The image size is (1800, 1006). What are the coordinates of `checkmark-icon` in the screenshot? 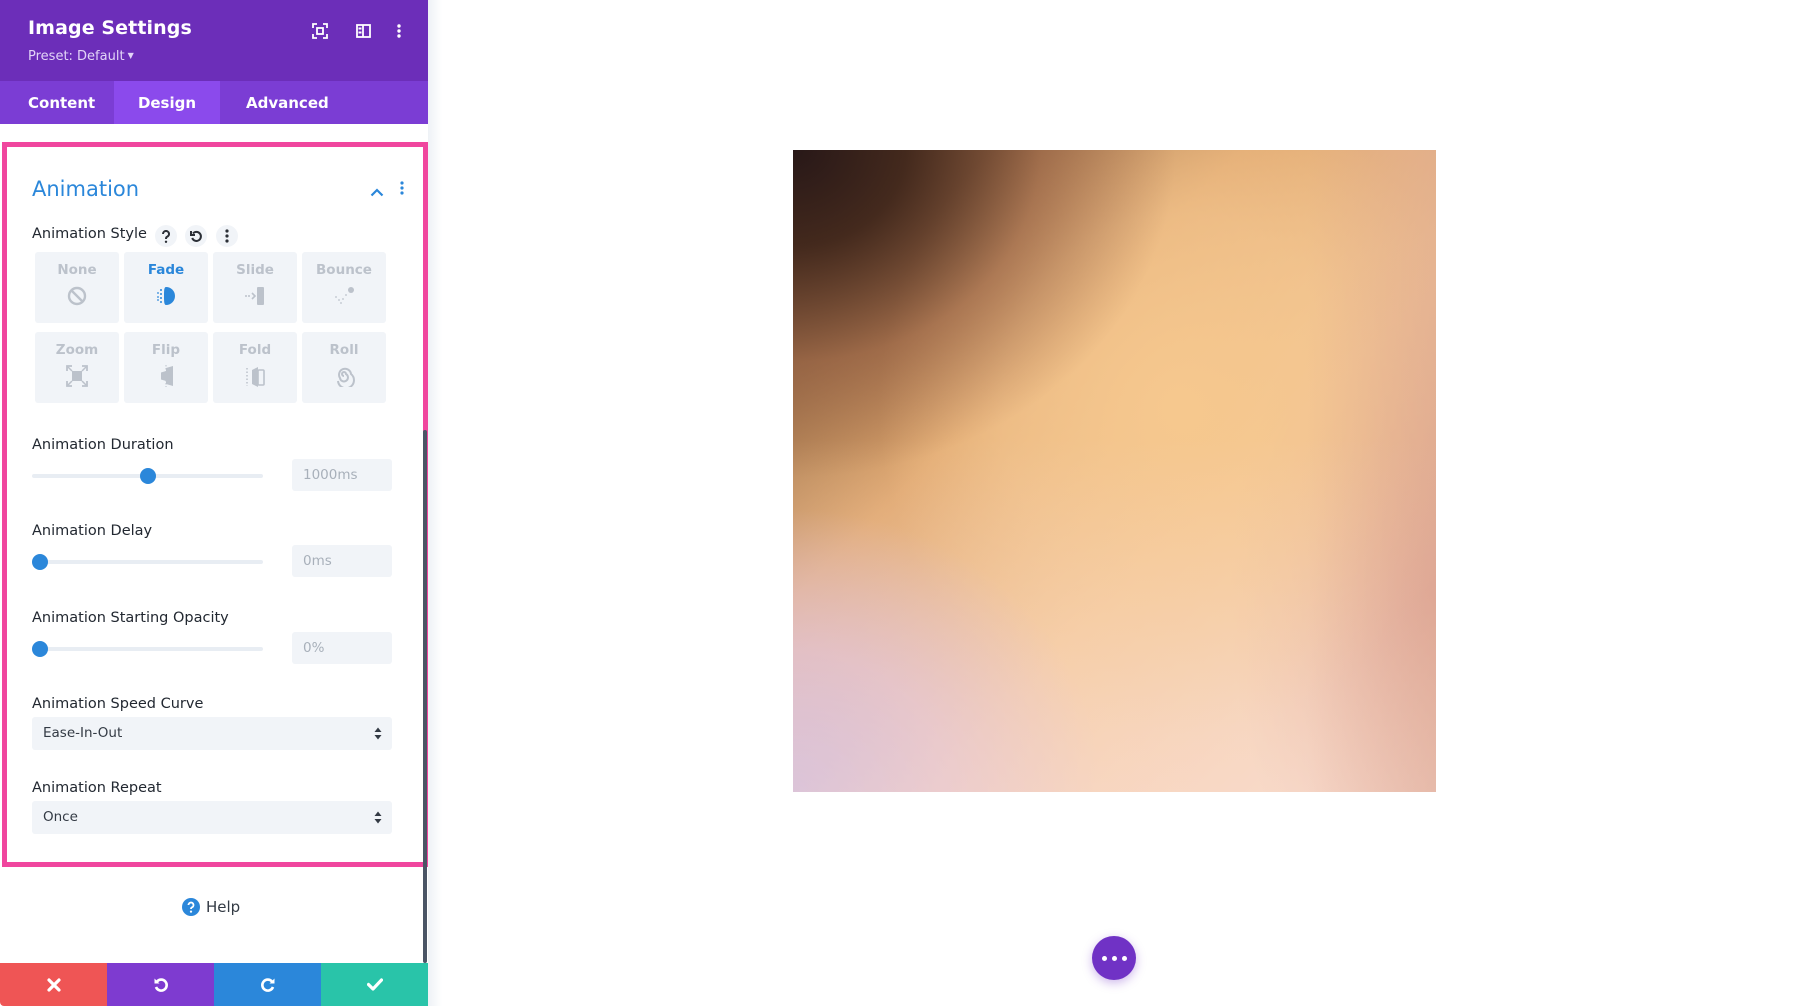 It's located at (374, 984).